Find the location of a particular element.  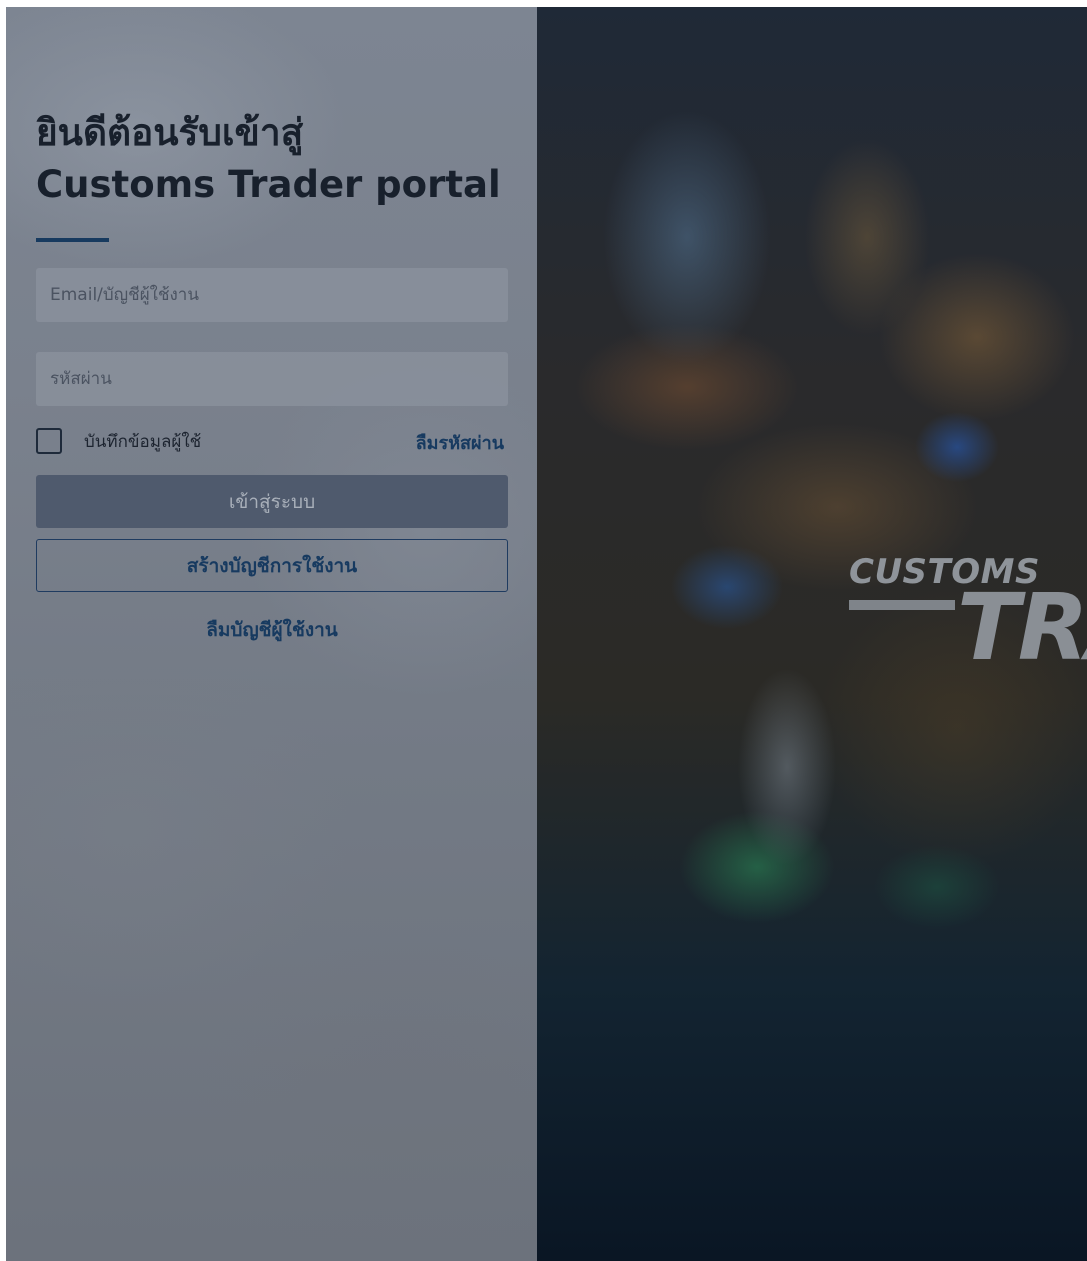

remember-me: บันทึกข้อมูลผู้ใช้ is located at coordinates (118, 441).